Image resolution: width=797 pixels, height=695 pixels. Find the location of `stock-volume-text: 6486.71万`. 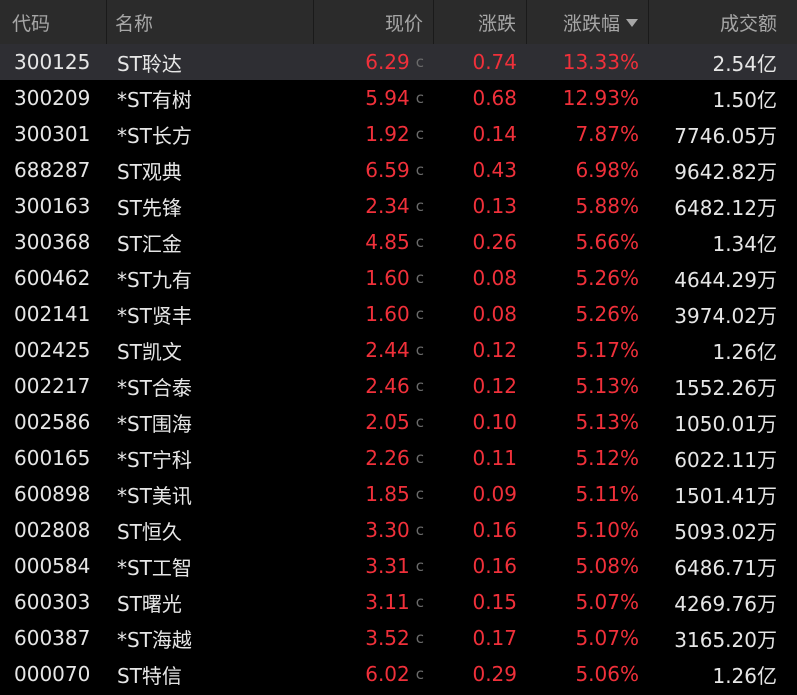

stock-volume-text: 6486.71万 is located at coordinates (725, 567).